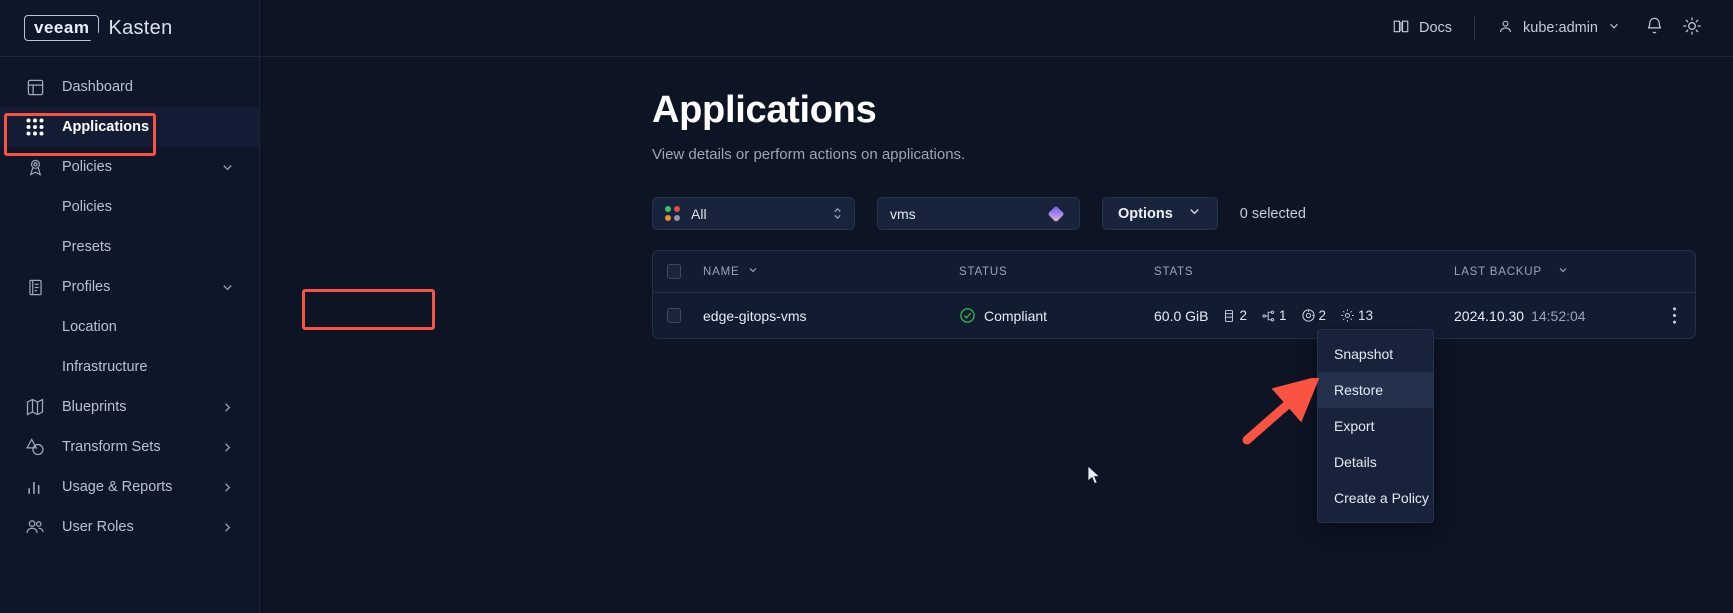 This screenshot has width=1733, height=613. I want to click on sidebar-item-label: Profiles, so click(86, 287).